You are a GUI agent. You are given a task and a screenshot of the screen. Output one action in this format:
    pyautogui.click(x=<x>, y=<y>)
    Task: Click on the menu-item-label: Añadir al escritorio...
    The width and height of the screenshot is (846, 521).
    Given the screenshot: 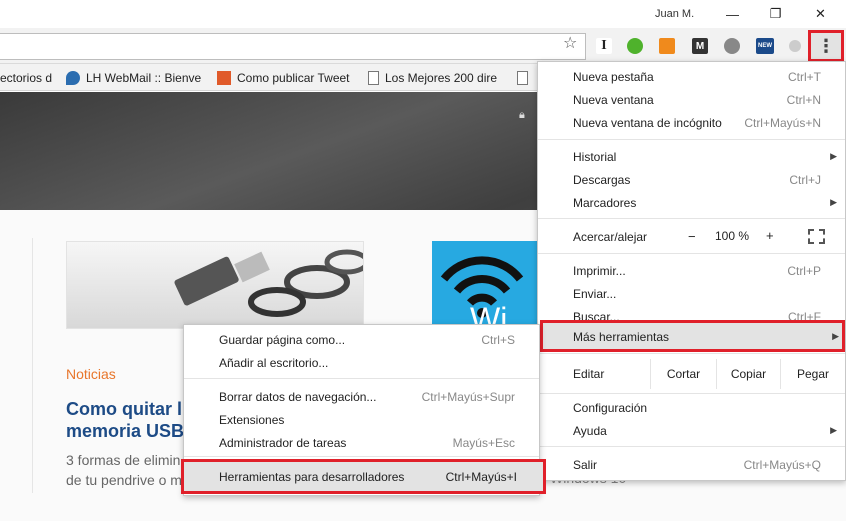 What is the action you would take?
    pyautogui.click(x=274, y=362)
    